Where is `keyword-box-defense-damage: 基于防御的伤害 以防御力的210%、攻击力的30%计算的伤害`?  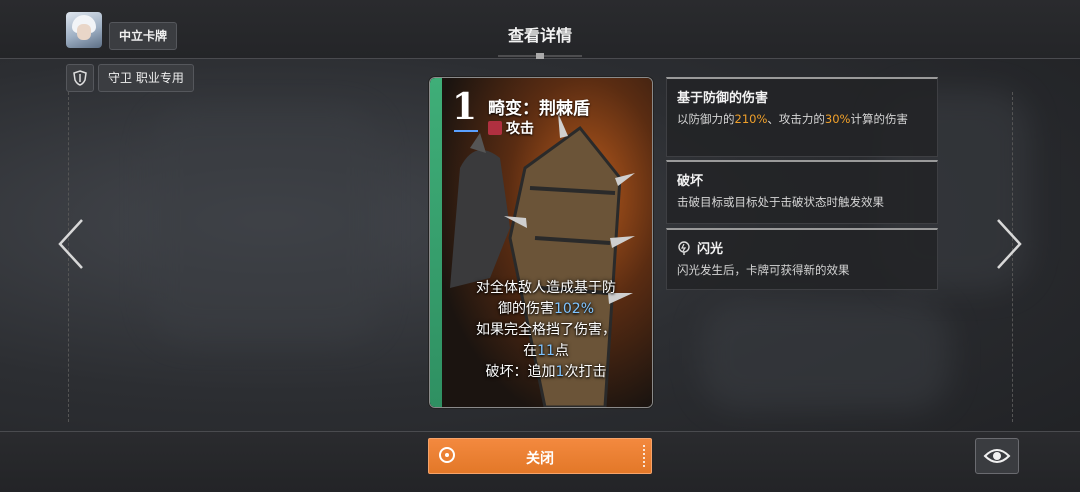
keyword-box-defense-damage: 基于防御的伤害 以防御力的210%、攻击力的30%计算的伤害 is located at coordinates (802, 117).